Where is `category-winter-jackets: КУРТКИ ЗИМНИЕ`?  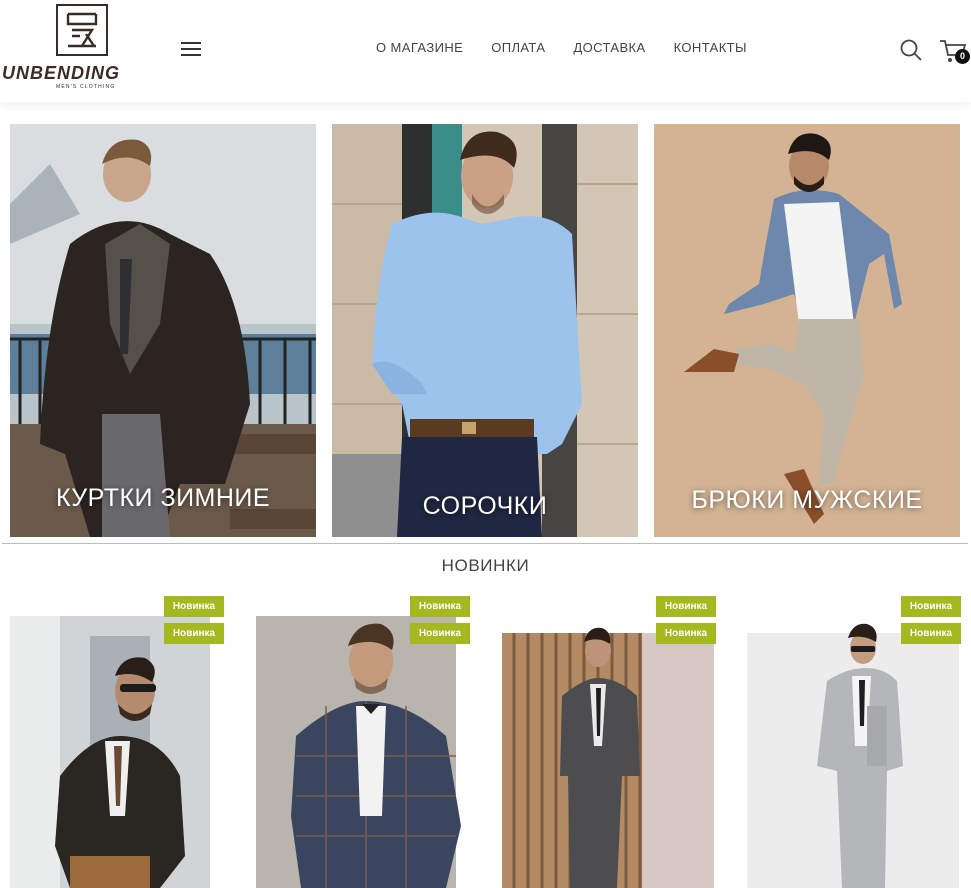
category-winter-jackets: КУРТКИ ЗИМНИЕ is located at coordinates (163, 330).